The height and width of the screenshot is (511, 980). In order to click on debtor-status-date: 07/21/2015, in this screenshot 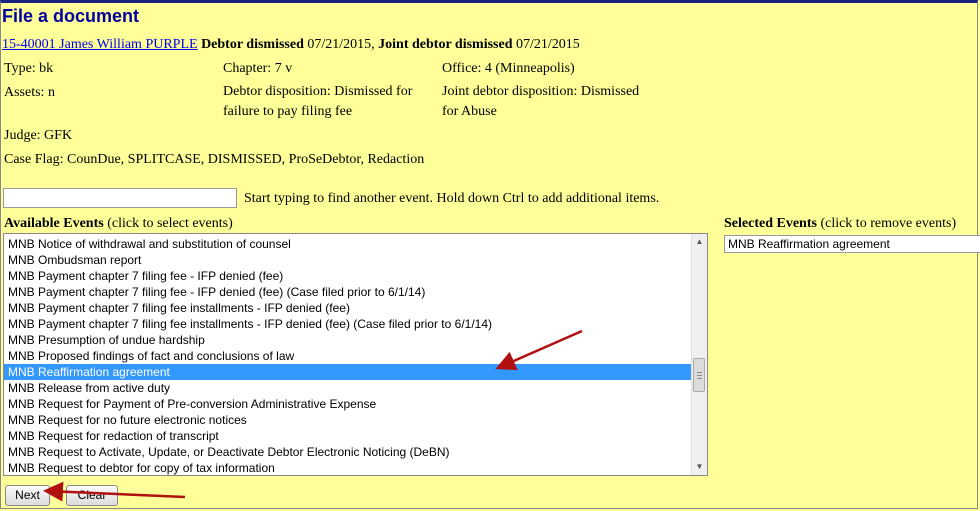, I will do `click(341, 44)`.